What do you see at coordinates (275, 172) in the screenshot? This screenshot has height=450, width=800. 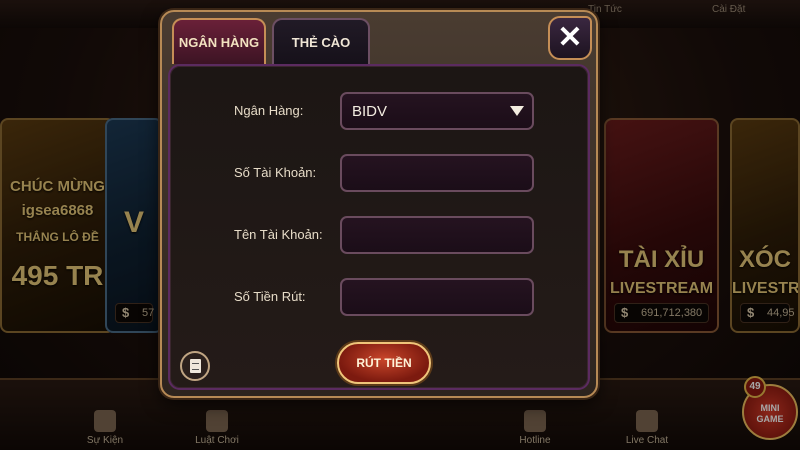 I see `account-number-label: Số Tài Khoản:` at bounding box center [275, 172].